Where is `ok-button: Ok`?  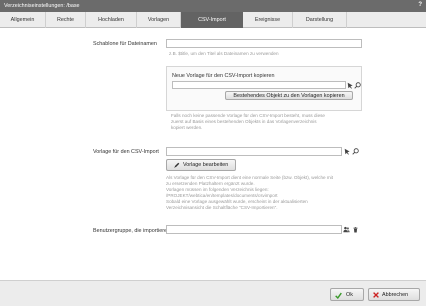 ok-button: Ok is located at coordinates (347, 294).